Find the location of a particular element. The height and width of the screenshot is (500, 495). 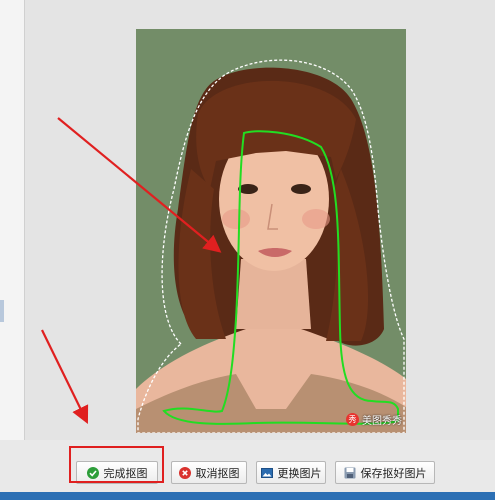

save-cutout-button: 保存抠好图片 is located at coordinates (385, 472).